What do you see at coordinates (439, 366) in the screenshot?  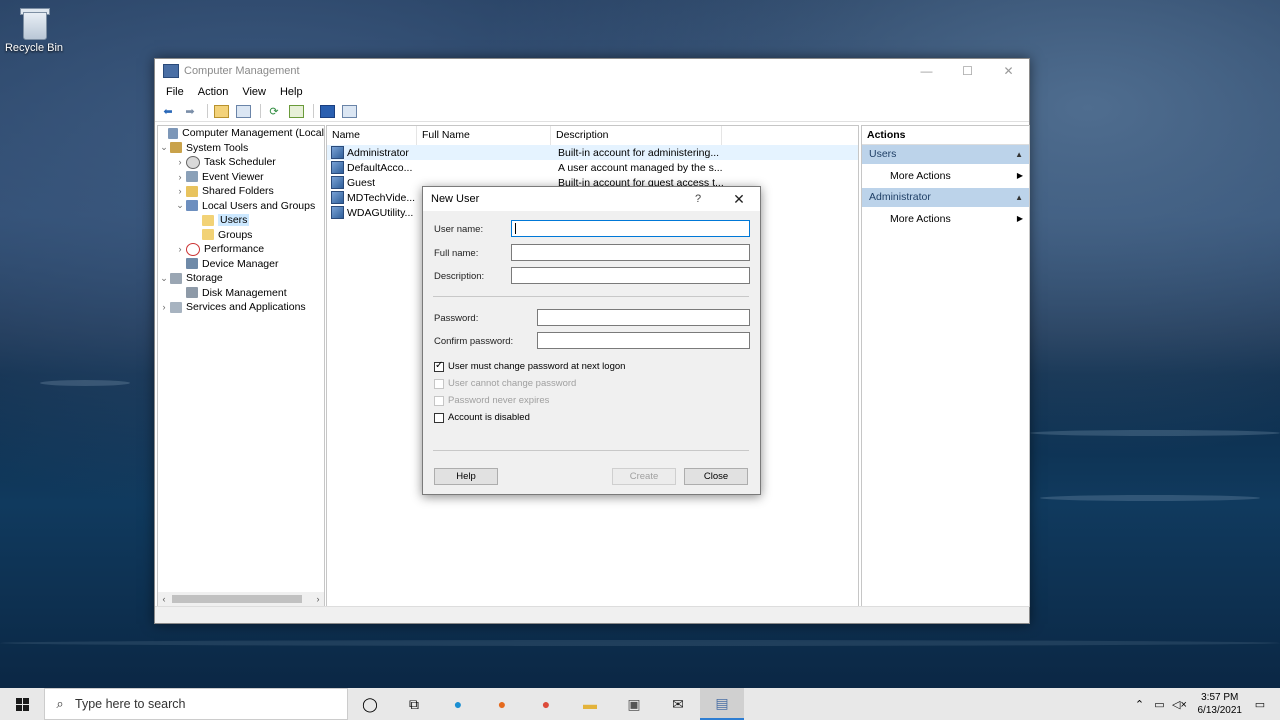 I see `must-change-password-checkbox` at bounding box center [439, 366].